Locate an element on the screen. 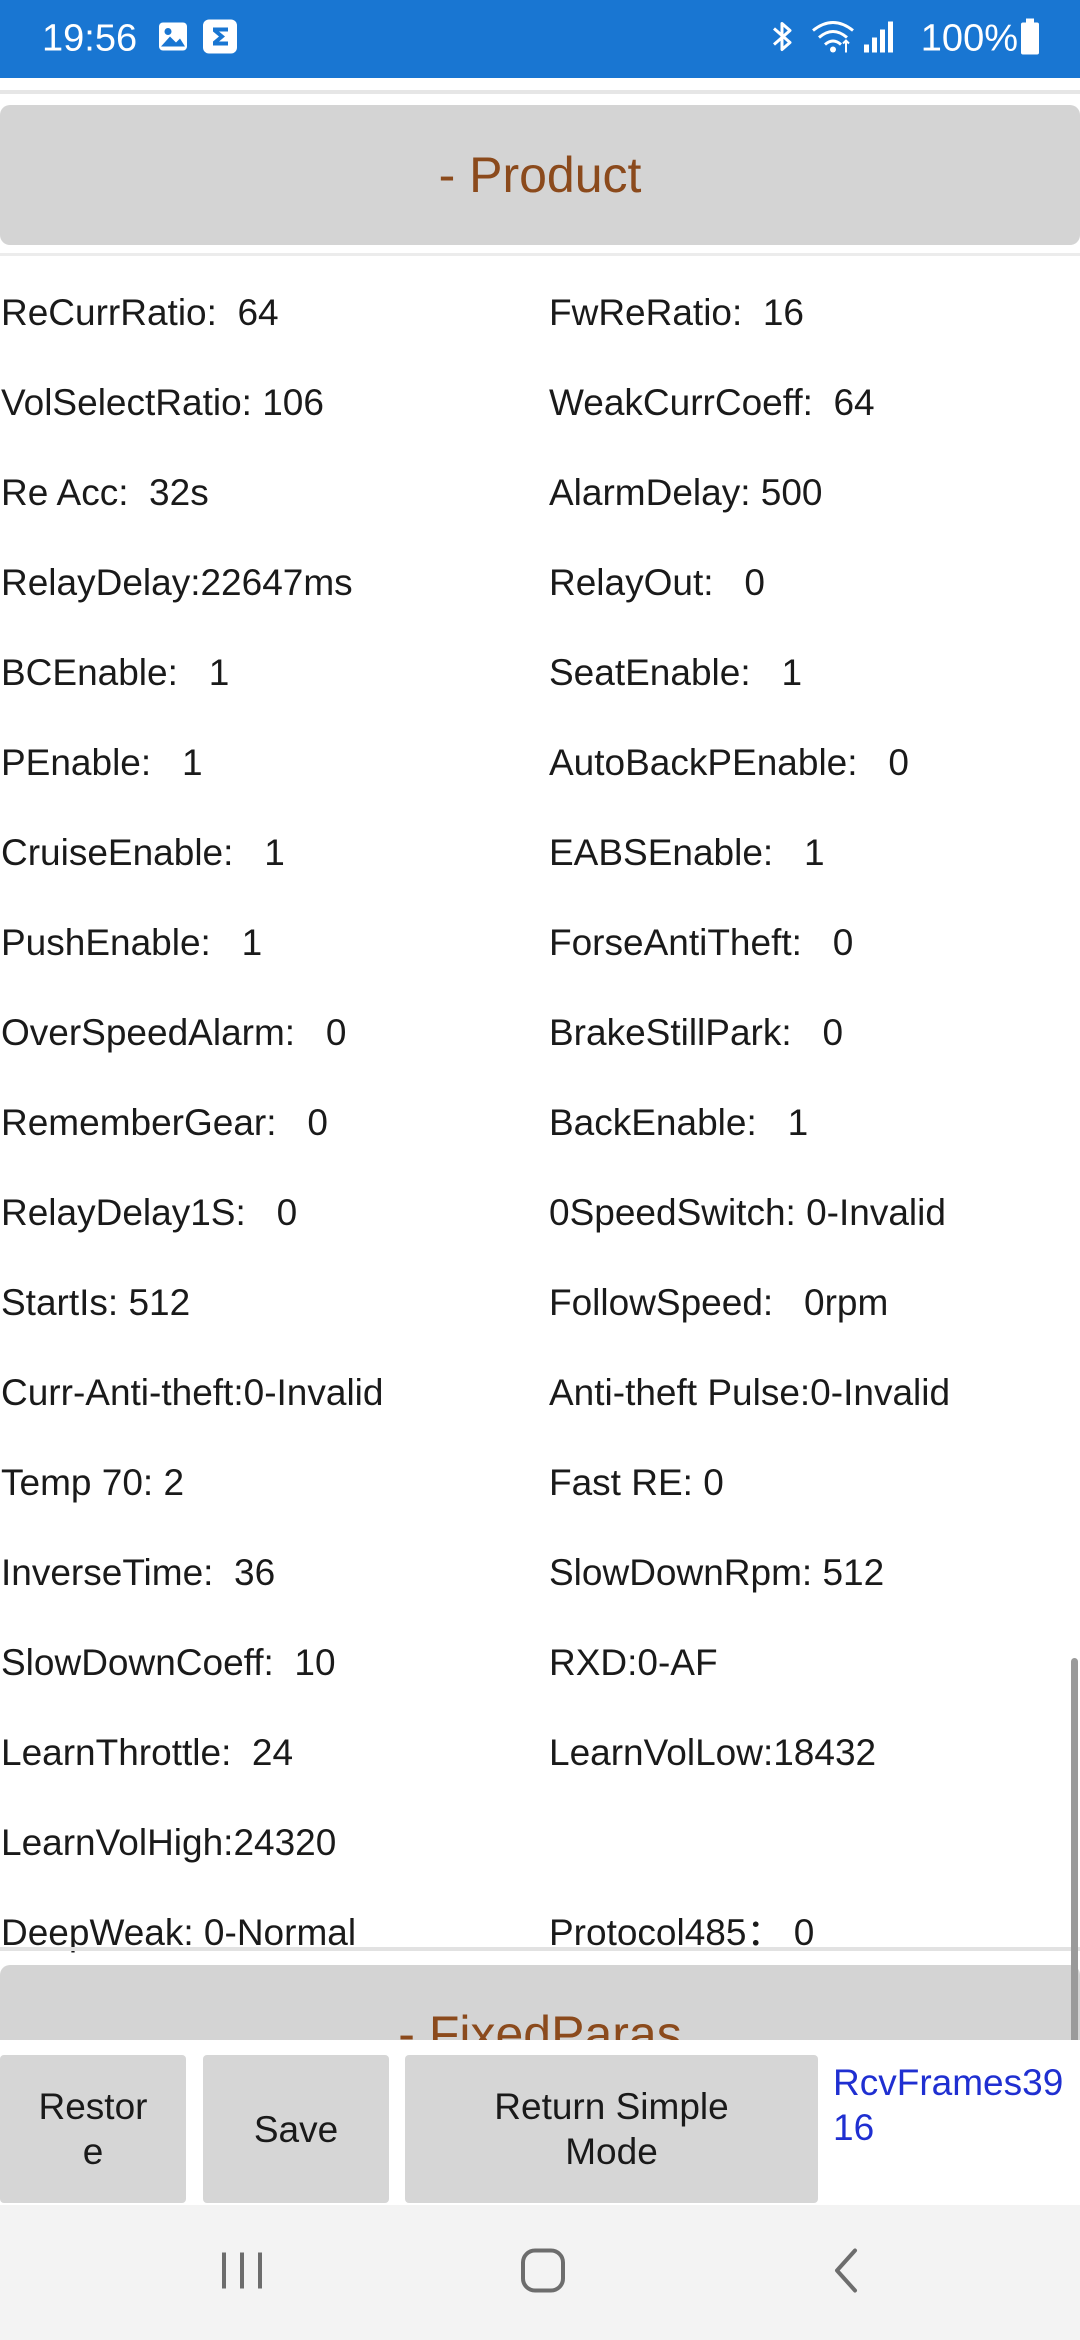 This screenshot has height=2340, width=1080. param-row: OverSpeedAlarm: 0 BrakeStillPark: 0 is located at coordinates (540, 1033).